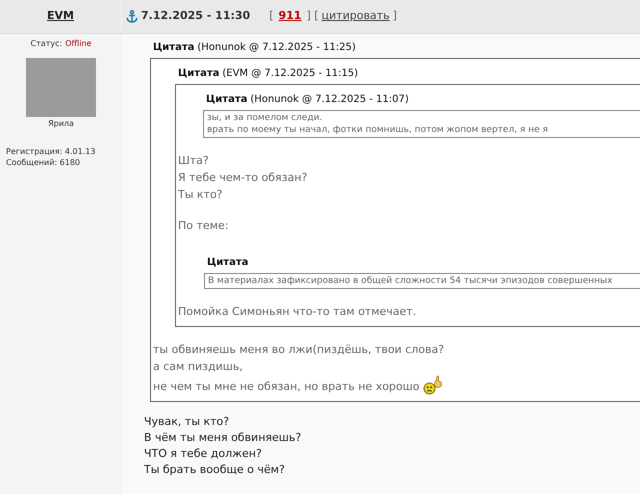 This screenshot has height=494, width=640. Describe the element at coordinates (276, 47) in the screenshot. I see `quote-source: (Honunok @ 7.12.2025 - 11:25)` at that location.